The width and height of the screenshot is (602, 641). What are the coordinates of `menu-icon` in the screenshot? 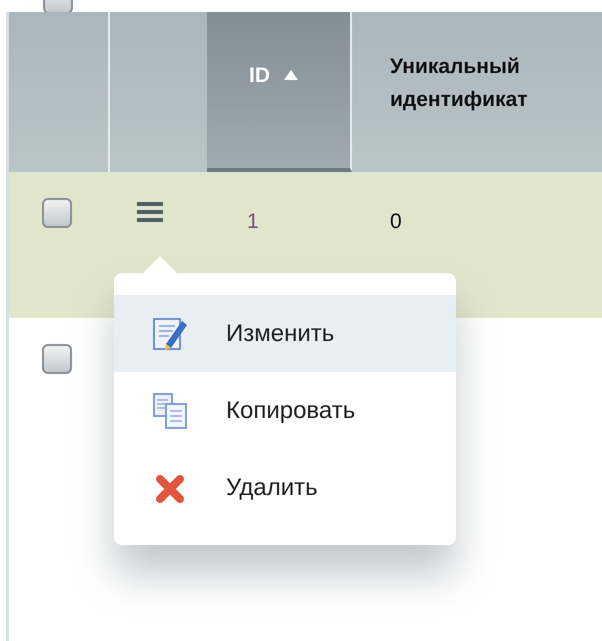 It's located at (150, 212).